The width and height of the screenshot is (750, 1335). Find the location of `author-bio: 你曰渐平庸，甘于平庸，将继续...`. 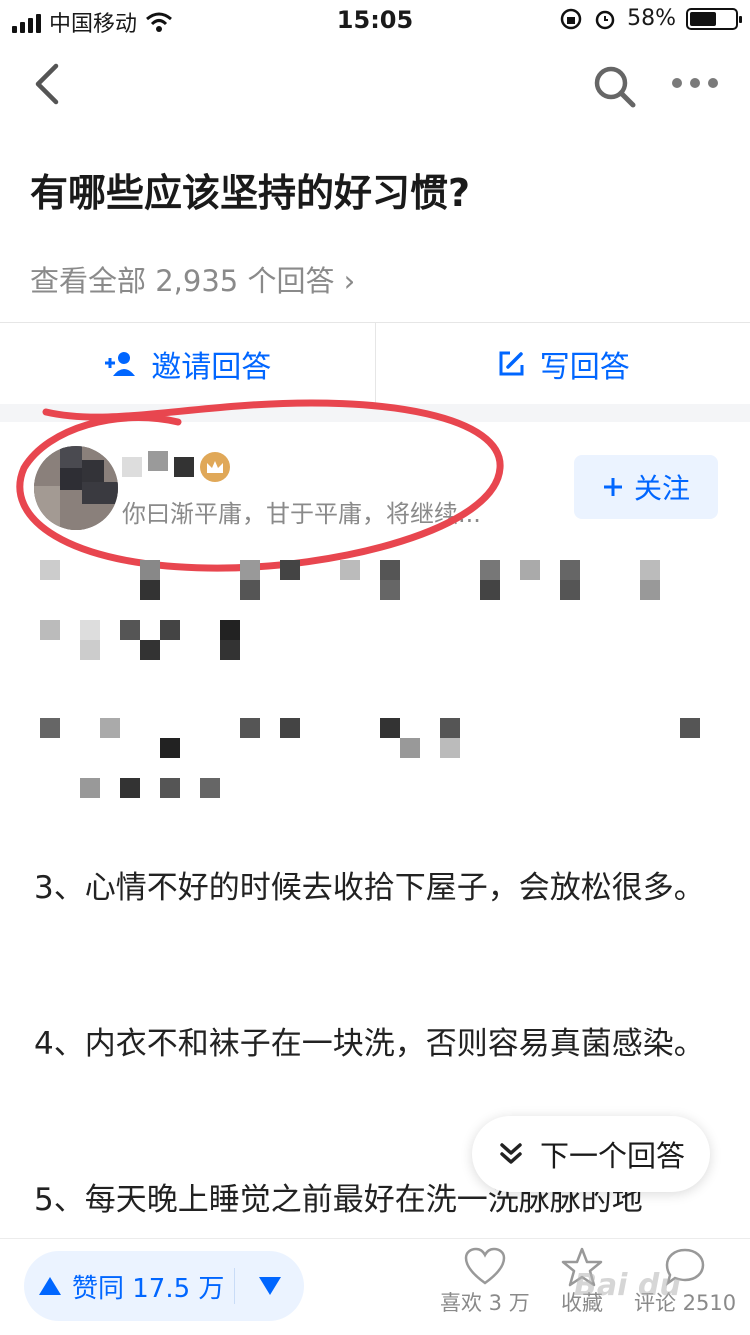

author-bio: 你曰渐平庸，甘于平庸，将继续... is located at coordinates (301, 511).